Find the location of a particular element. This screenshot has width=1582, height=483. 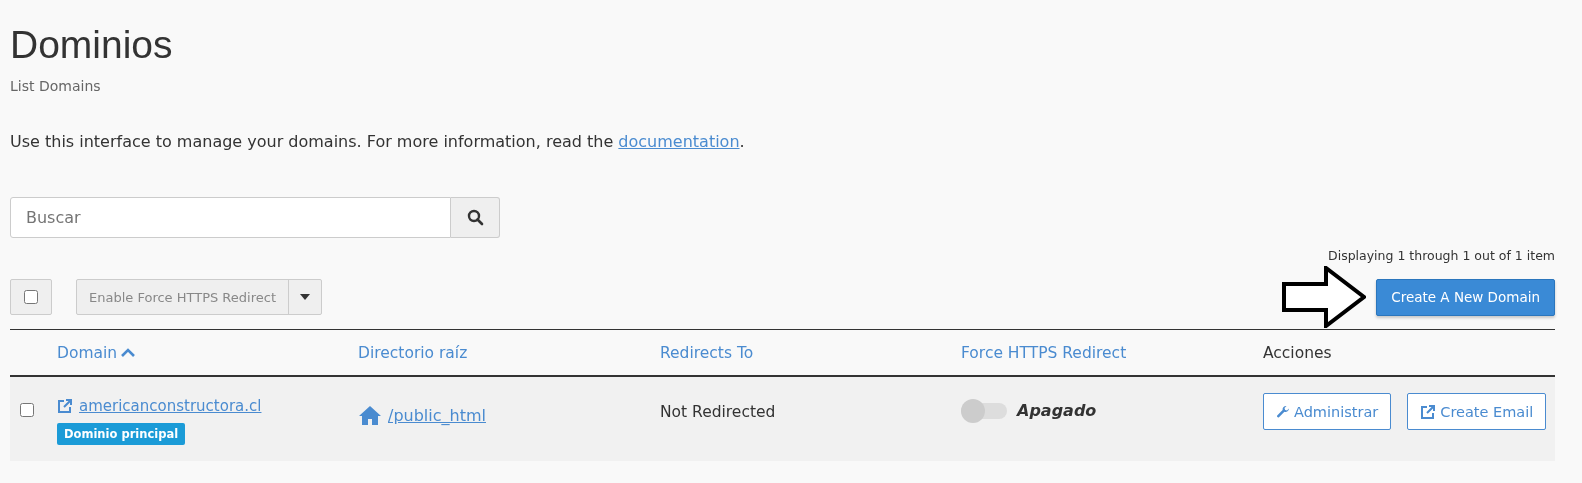

column-header: Force HTTPS Redirect is located at coordinates (1112, 352).